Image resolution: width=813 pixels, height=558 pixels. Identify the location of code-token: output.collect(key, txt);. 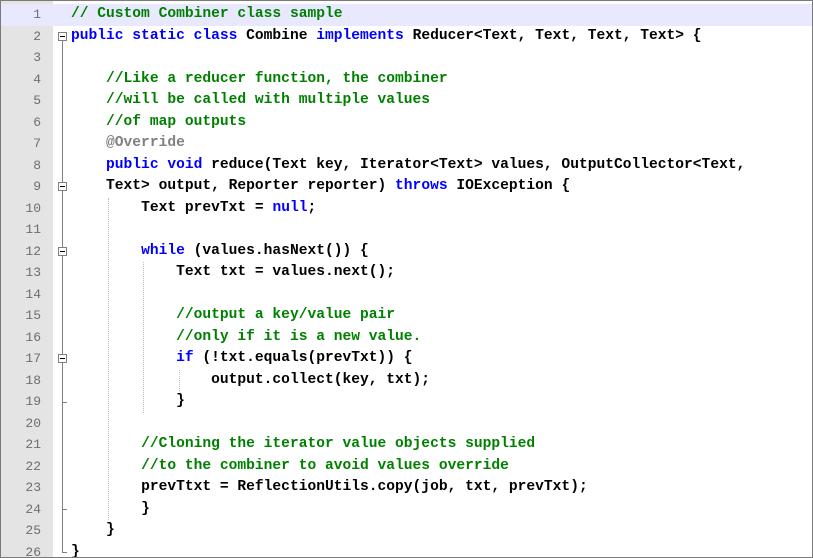
(321, 379).